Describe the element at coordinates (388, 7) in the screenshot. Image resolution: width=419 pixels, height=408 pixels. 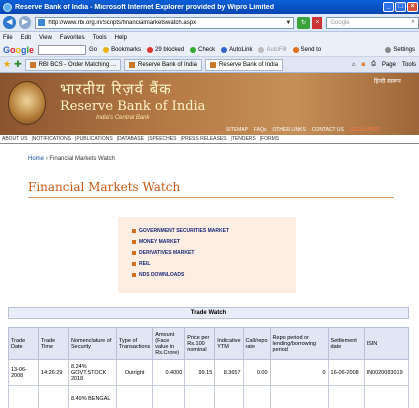
I see `minimize-button: _` at that location.